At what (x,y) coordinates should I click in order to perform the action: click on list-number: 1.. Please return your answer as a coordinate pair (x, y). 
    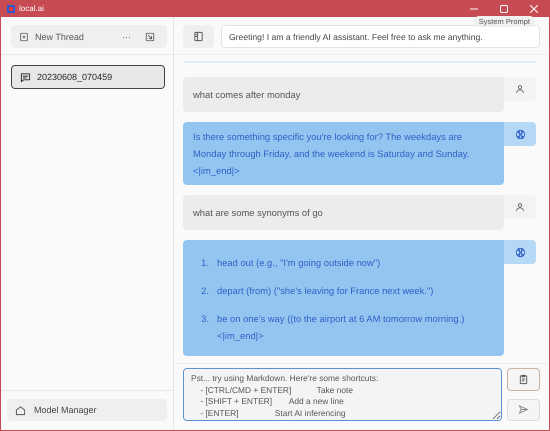
    Looking at the image, I should click on (204, 263).